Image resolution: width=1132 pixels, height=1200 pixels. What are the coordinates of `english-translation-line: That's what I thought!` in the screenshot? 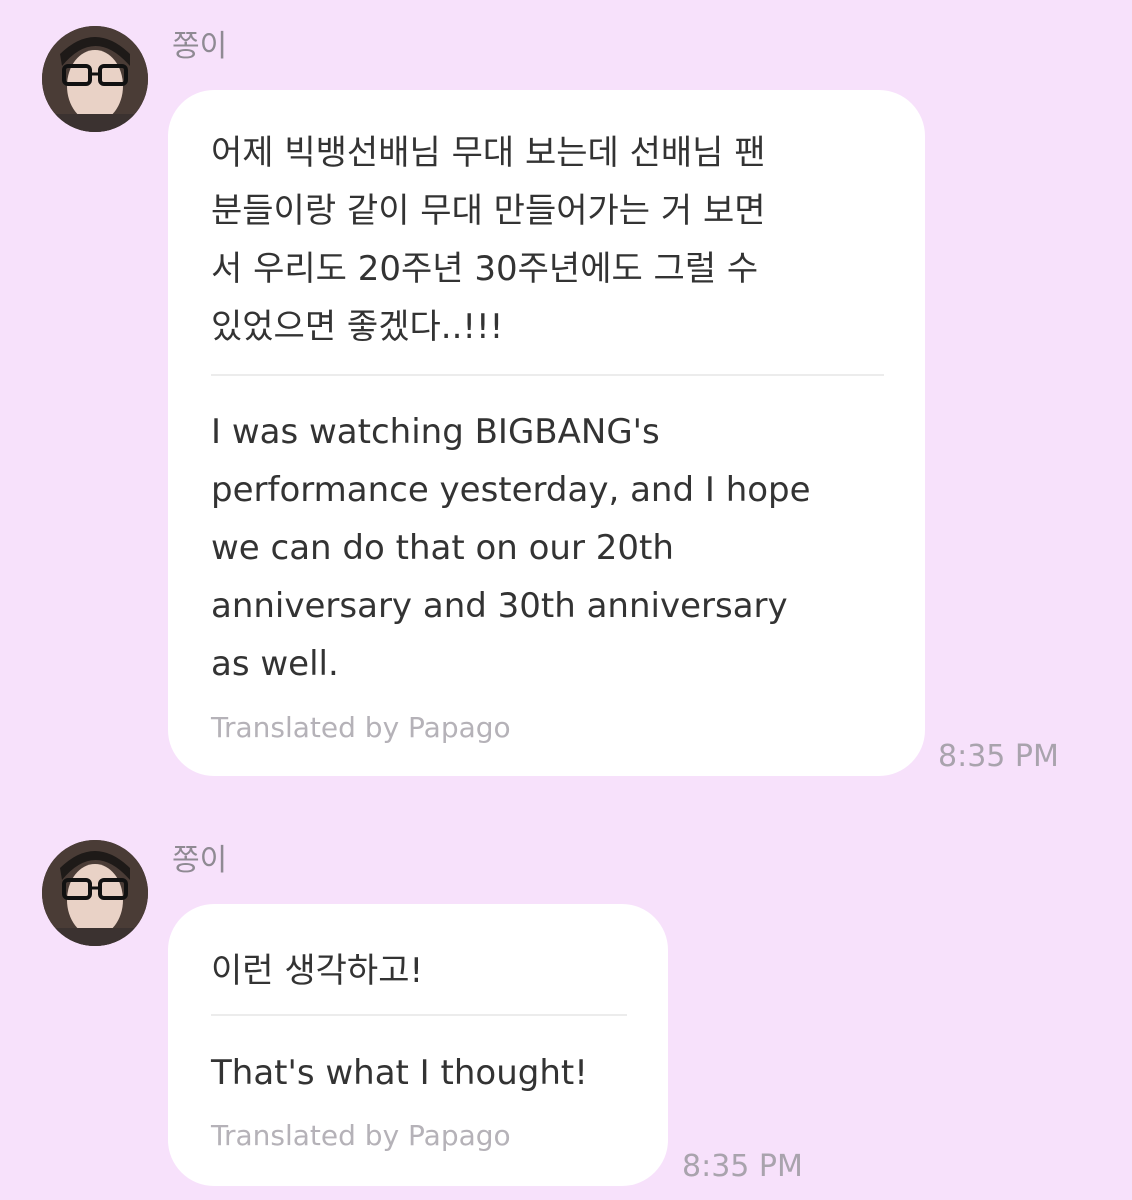 It's located at (399, 1073).